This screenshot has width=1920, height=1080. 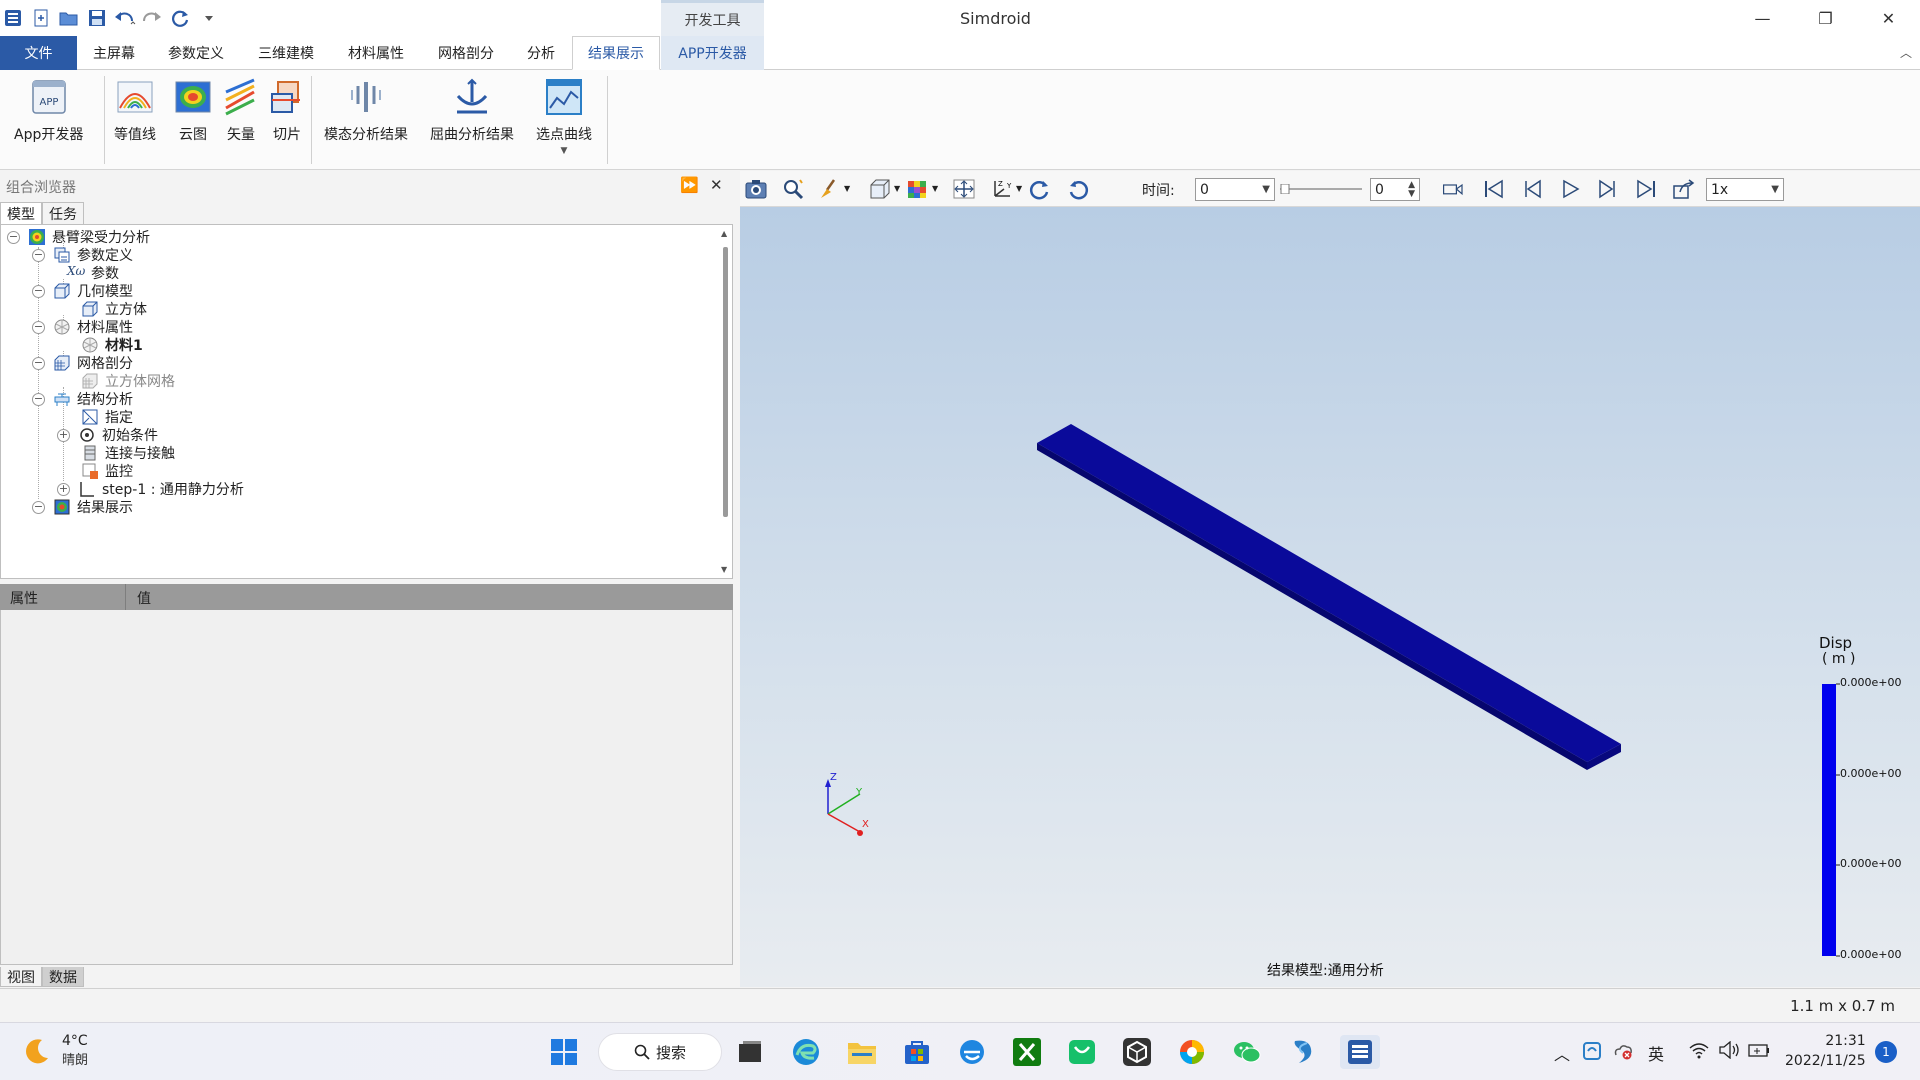 I want to click on refresh-icon, so click(x=181, y=18).